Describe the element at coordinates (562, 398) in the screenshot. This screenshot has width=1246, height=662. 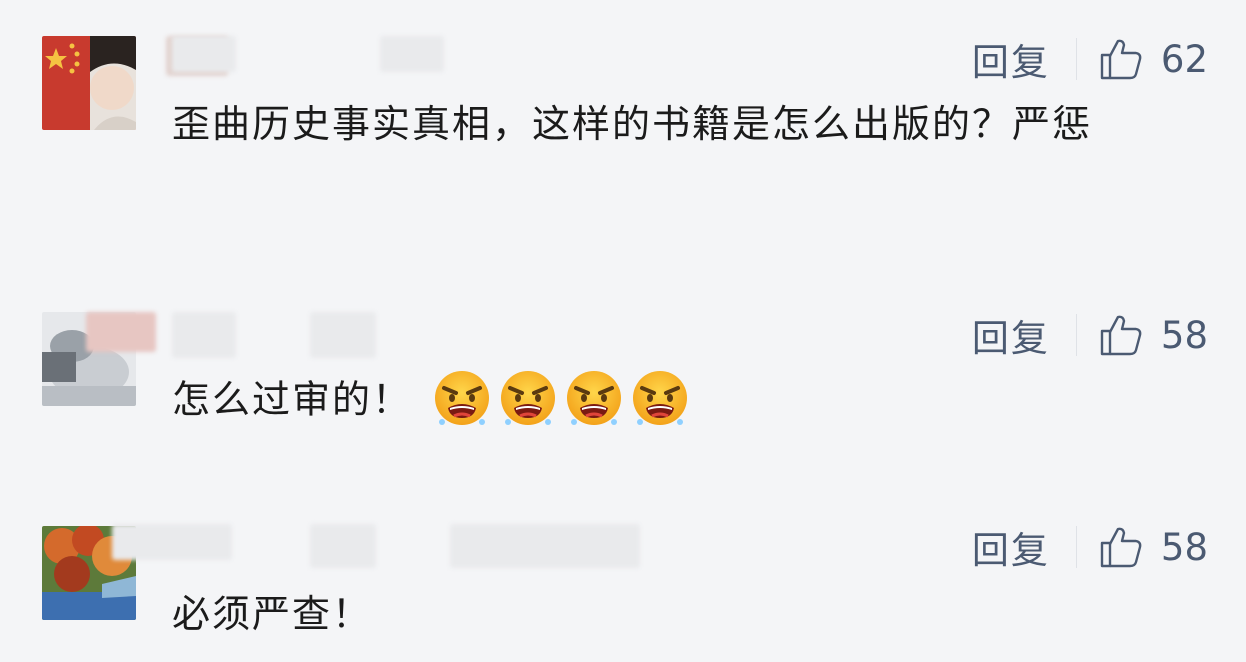
I see `emoji-row` at that location.